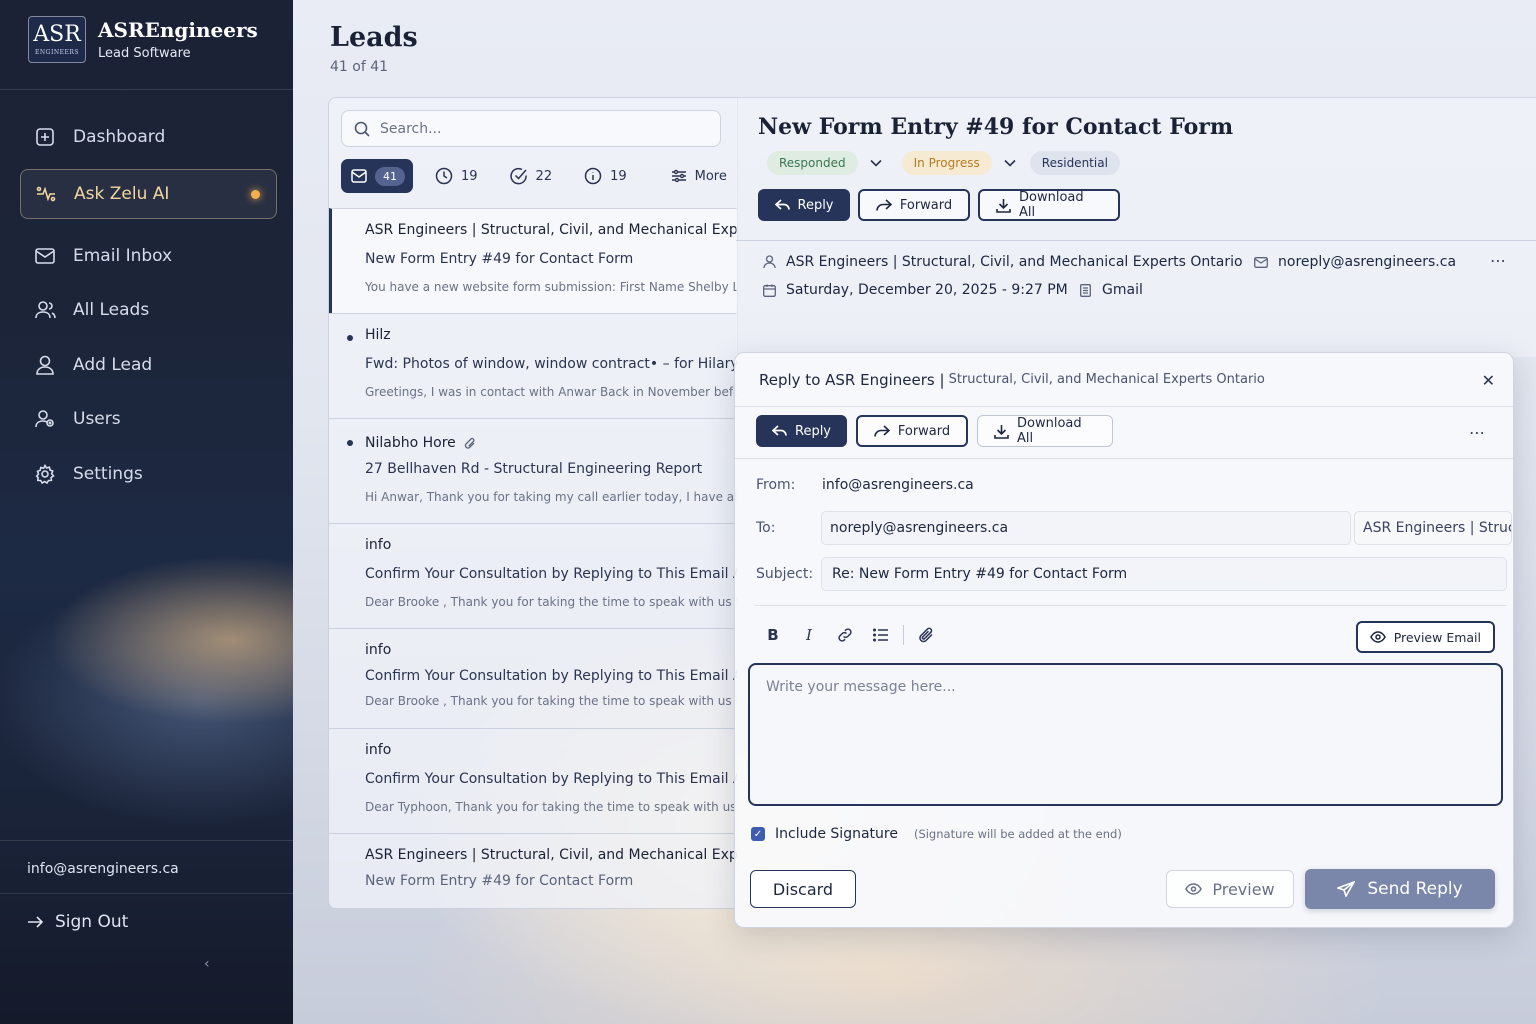  What do you see at coordinates (785, 574) in the screenshot?
I see `subject-label: Subject:` at bounding box center [785, 574].